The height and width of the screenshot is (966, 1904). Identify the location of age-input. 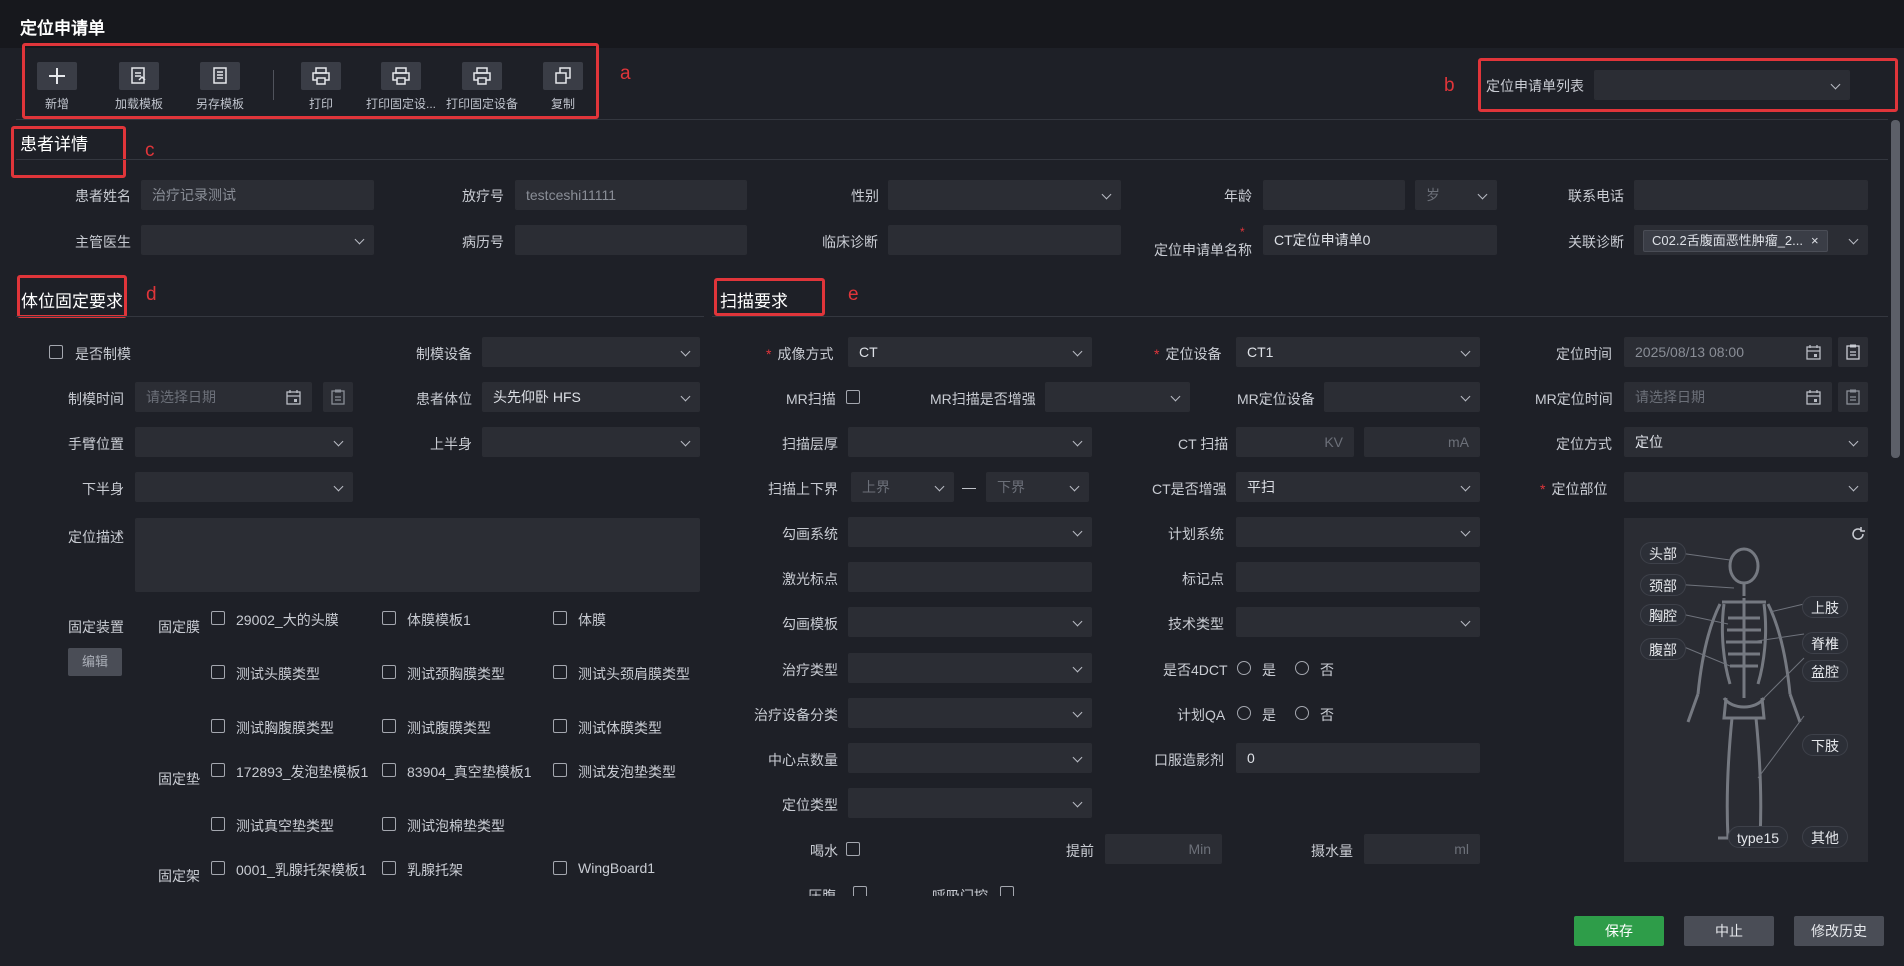
(1334, 195).